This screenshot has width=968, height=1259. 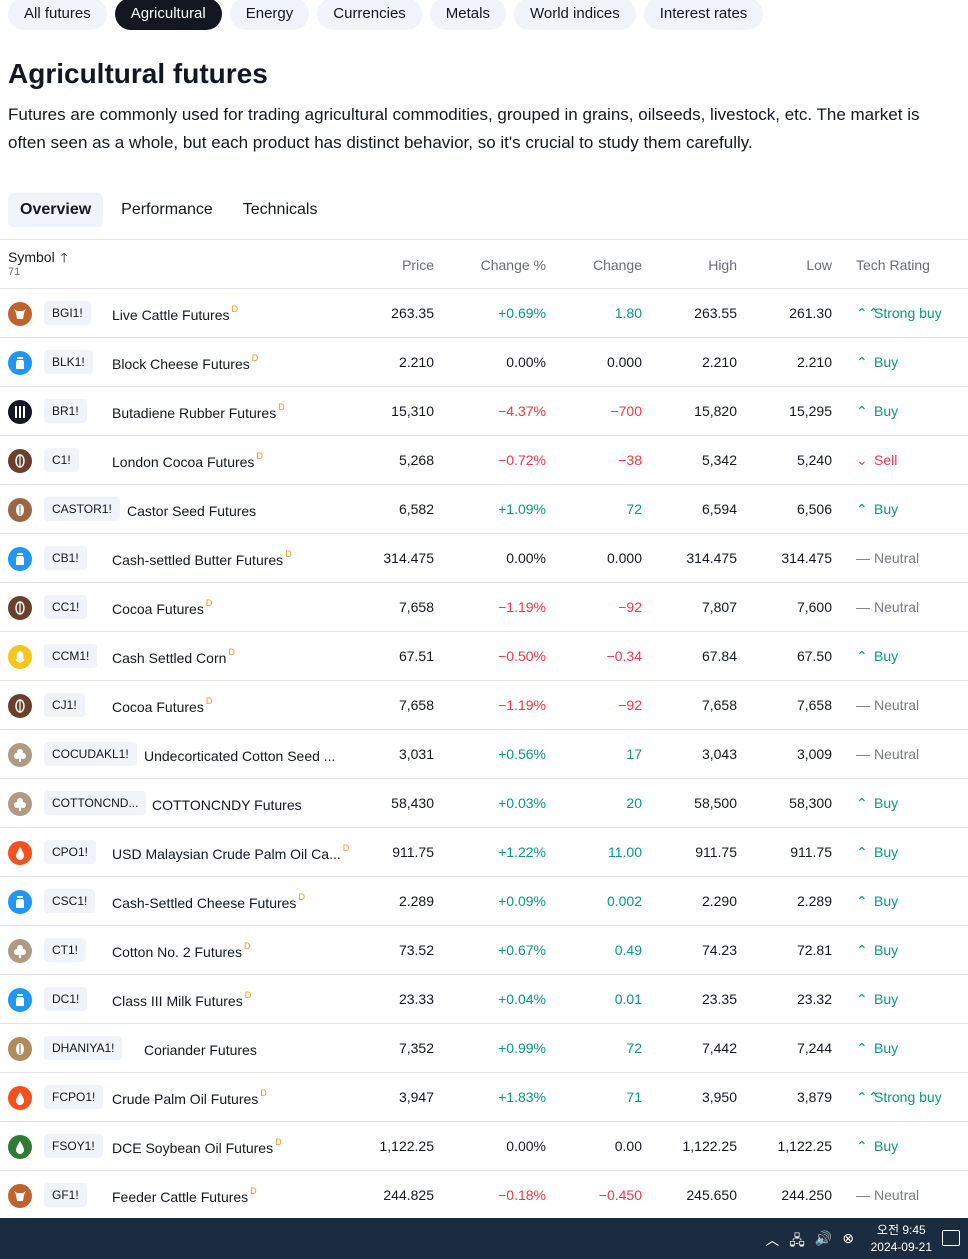 I want to click on ticker-badge: CSC1!, so click(x=70, y=901).